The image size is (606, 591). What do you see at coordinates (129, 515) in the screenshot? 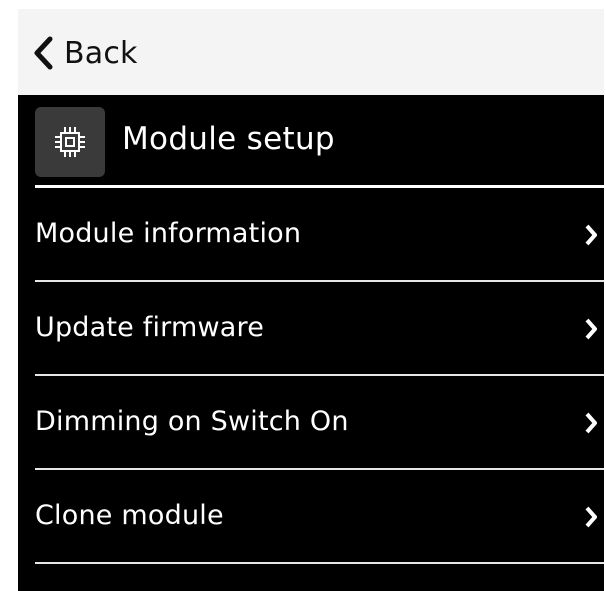
I see `menu-item-label: Clone module` at bounding box center [129, 515].